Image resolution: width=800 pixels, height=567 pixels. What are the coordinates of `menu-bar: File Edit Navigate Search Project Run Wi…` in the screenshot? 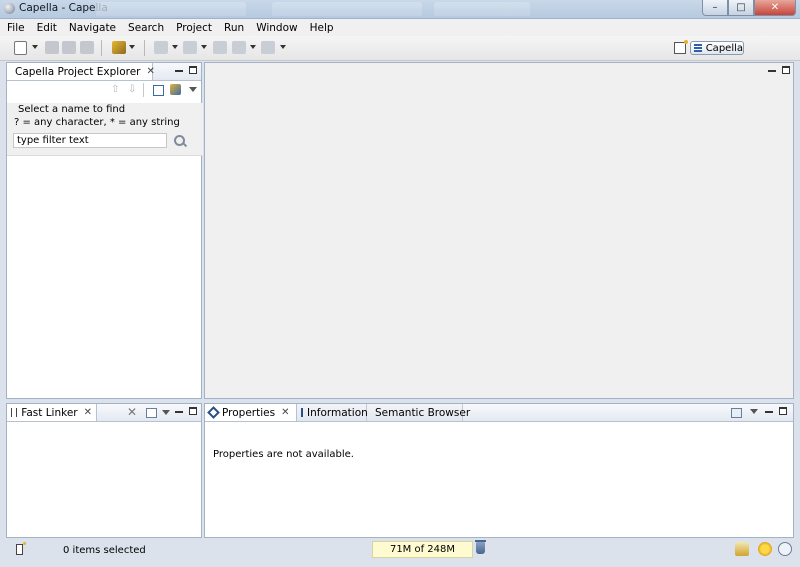 It's located at (400, 27).